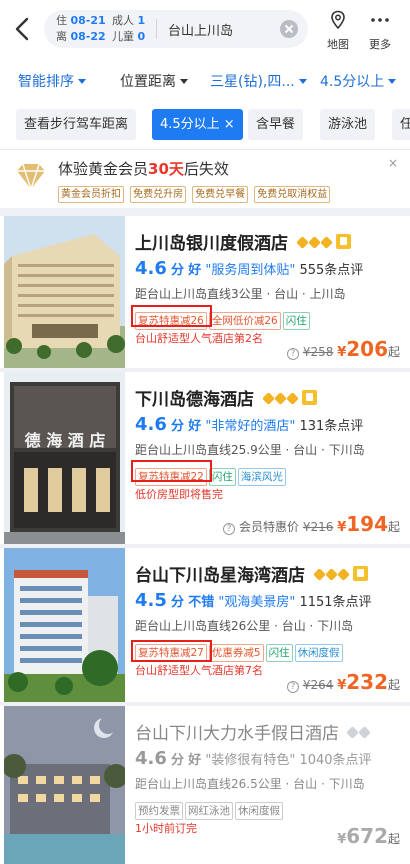 The width and height of the screenshot is (410, 864). I want to click on promo-tag: 黄金会员折扣, so click(91, 194).